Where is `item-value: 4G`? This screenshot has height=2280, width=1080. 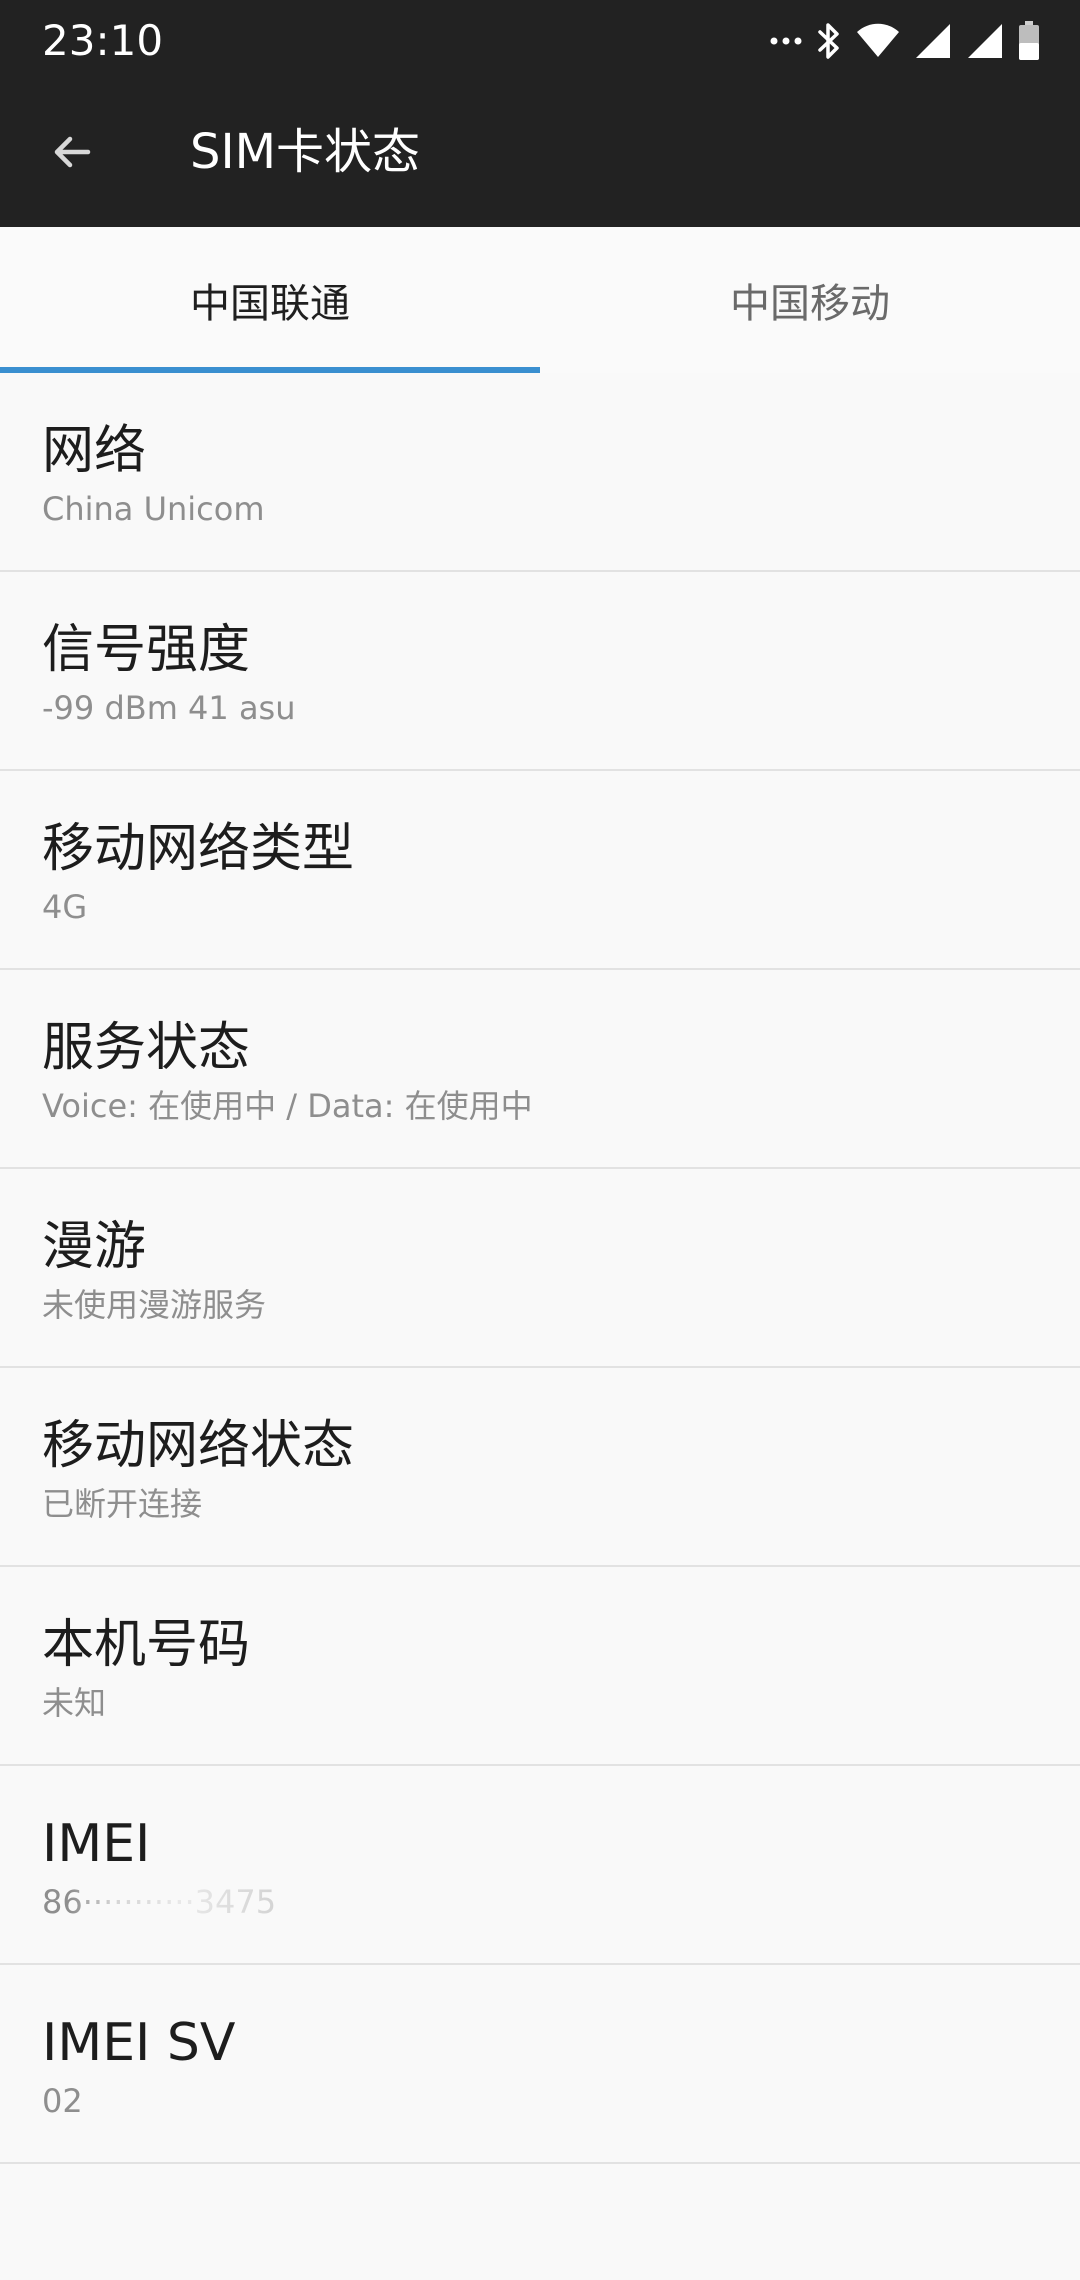
item-value: 4G is located at coordinates (65, 907).